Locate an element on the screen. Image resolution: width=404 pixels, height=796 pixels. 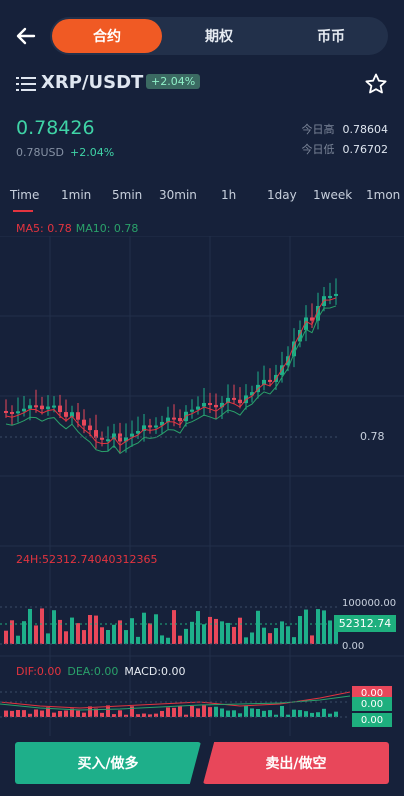
ma10-value: MA10: 0.78 is located at coordinates (107, 228).